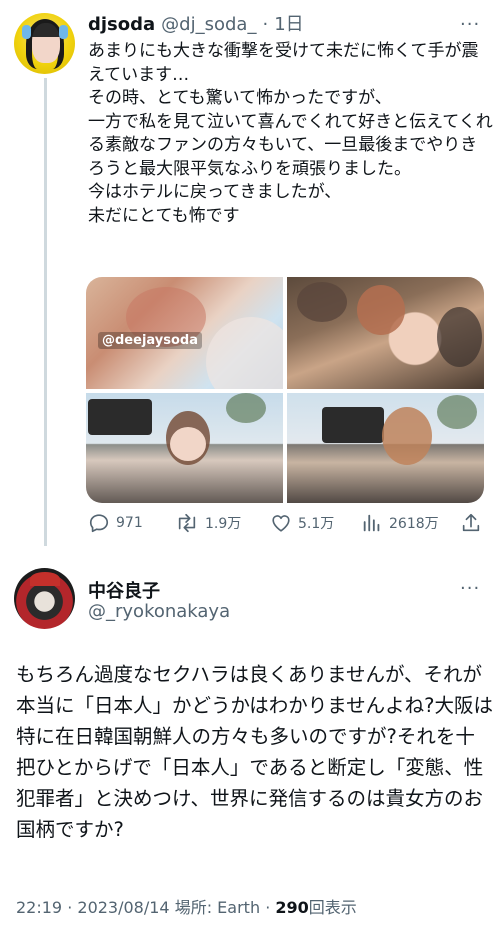 This screenshot has width=500, height=932. Describe the element at coordinates (332, 907) in the screenshot. I see `views-label: 回表示` at that location.